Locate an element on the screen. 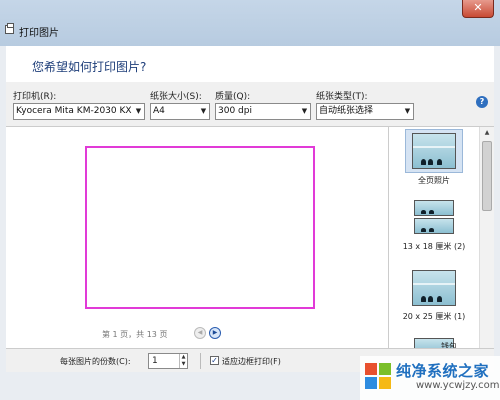 Image resolution: width=500 pixels, height=400 pixels. paper-type-value: 自动纸张选择 is located at coordinates (346, 111).